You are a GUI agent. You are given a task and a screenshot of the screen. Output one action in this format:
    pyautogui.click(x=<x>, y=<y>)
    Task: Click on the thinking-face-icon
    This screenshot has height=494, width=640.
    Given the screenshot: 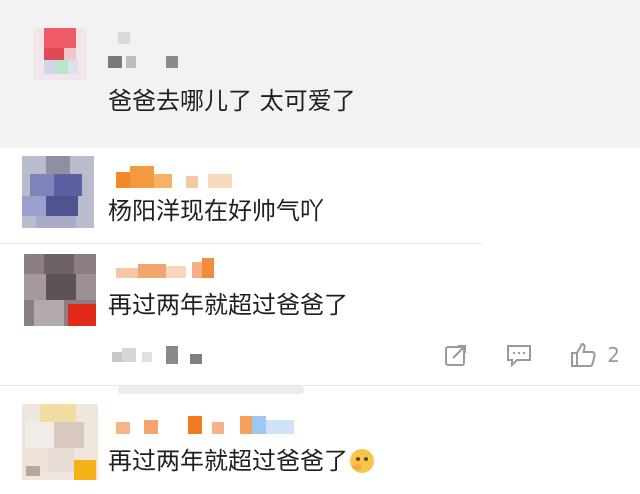 What is the action you would take?
    pyautogui.click(x=362, y=461)
    